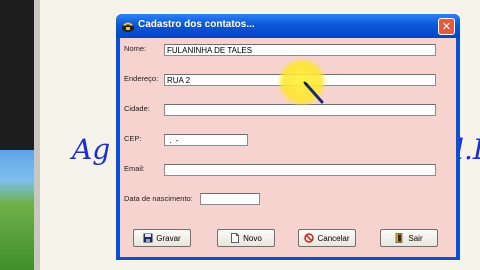 The height and width of the screenshot is (270, 480). Describe the element at coordinates (313, 92) in the screenshot. I see `pen-cursor-icon` at that location.